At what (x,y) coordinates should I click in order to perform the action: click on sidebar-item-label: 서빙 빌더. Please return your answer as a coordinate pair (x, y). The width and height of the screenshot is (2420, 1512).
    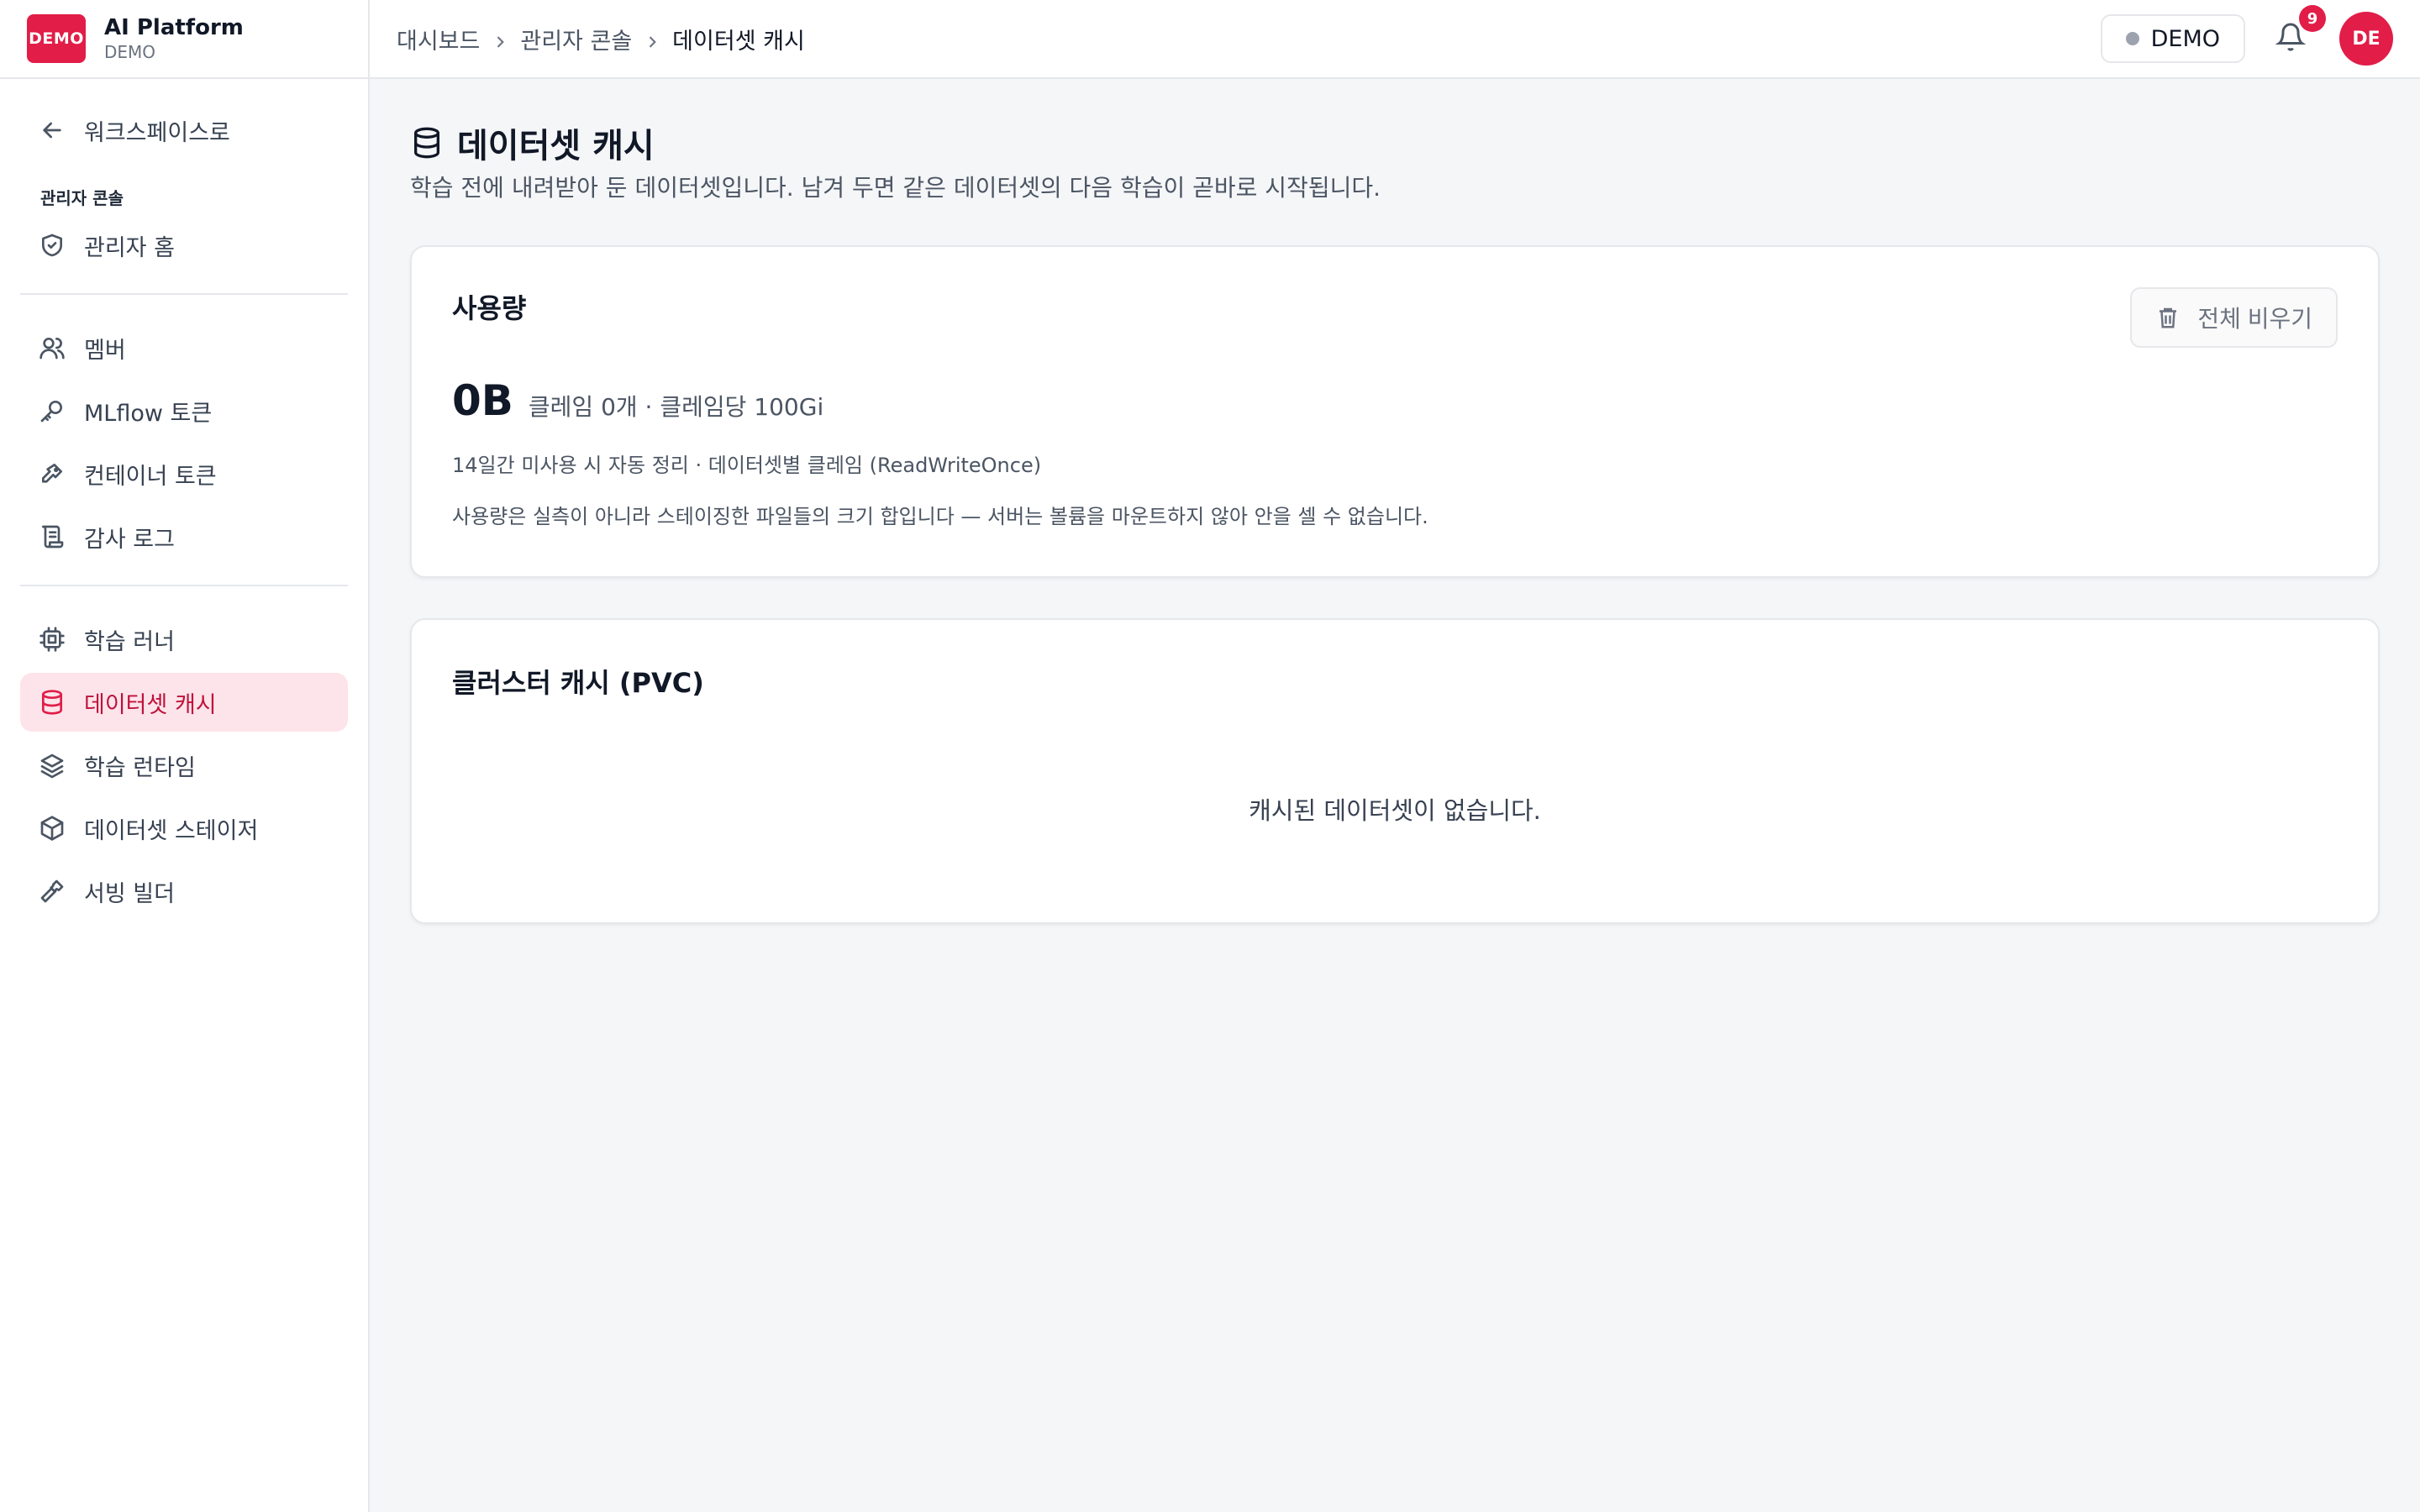
    Looking at the image, I should click on (129, 893).